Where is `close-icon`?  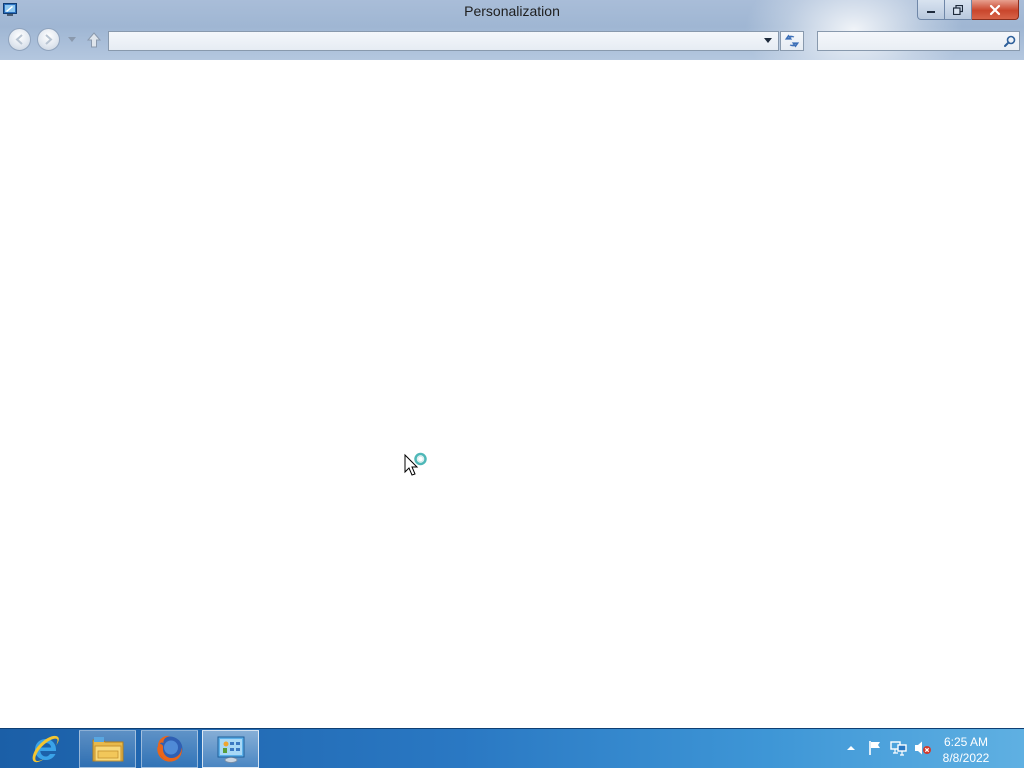 close-icon is located at coordinates (995, 9).